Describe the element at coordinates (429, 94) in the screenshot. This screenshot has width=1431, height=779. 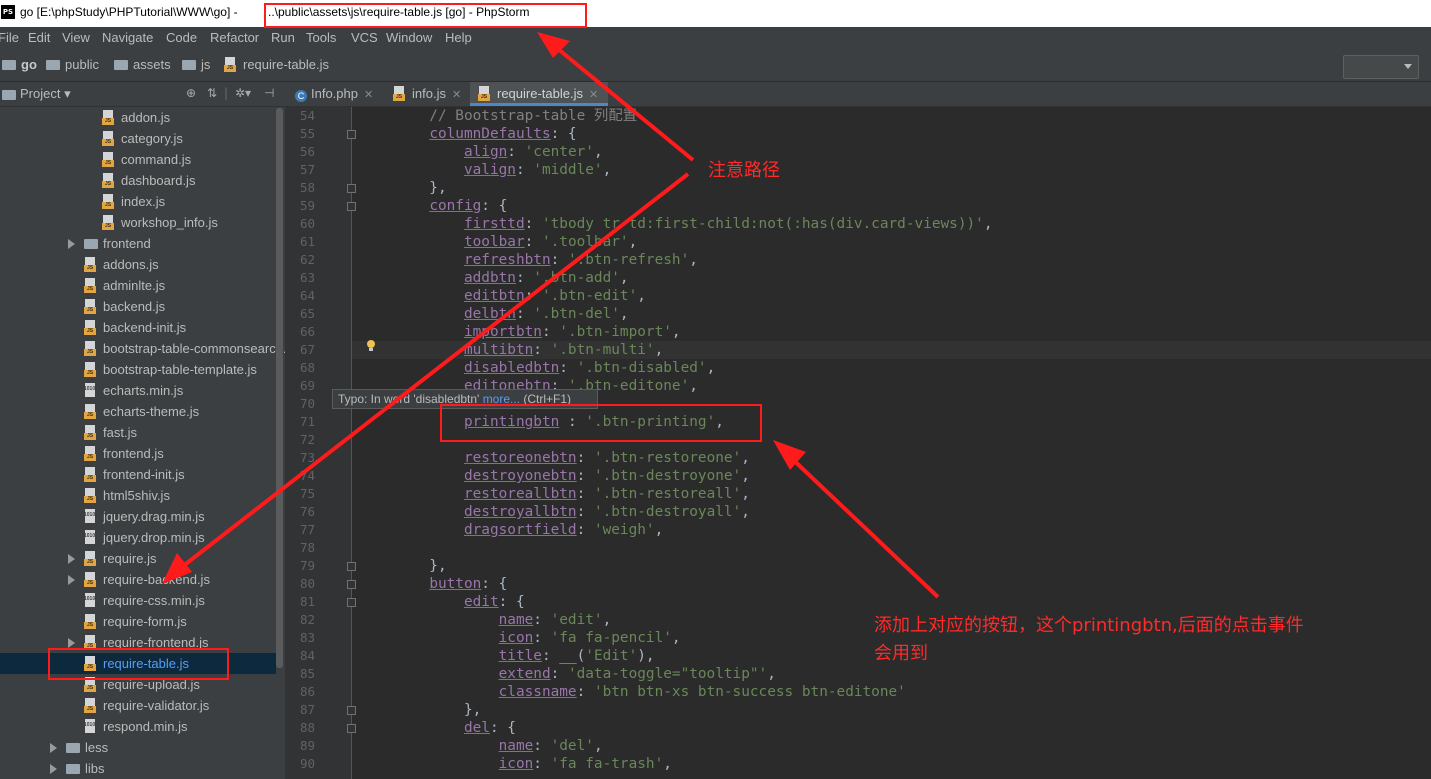
I see `tab-info-js: info.js ✕` at that location.